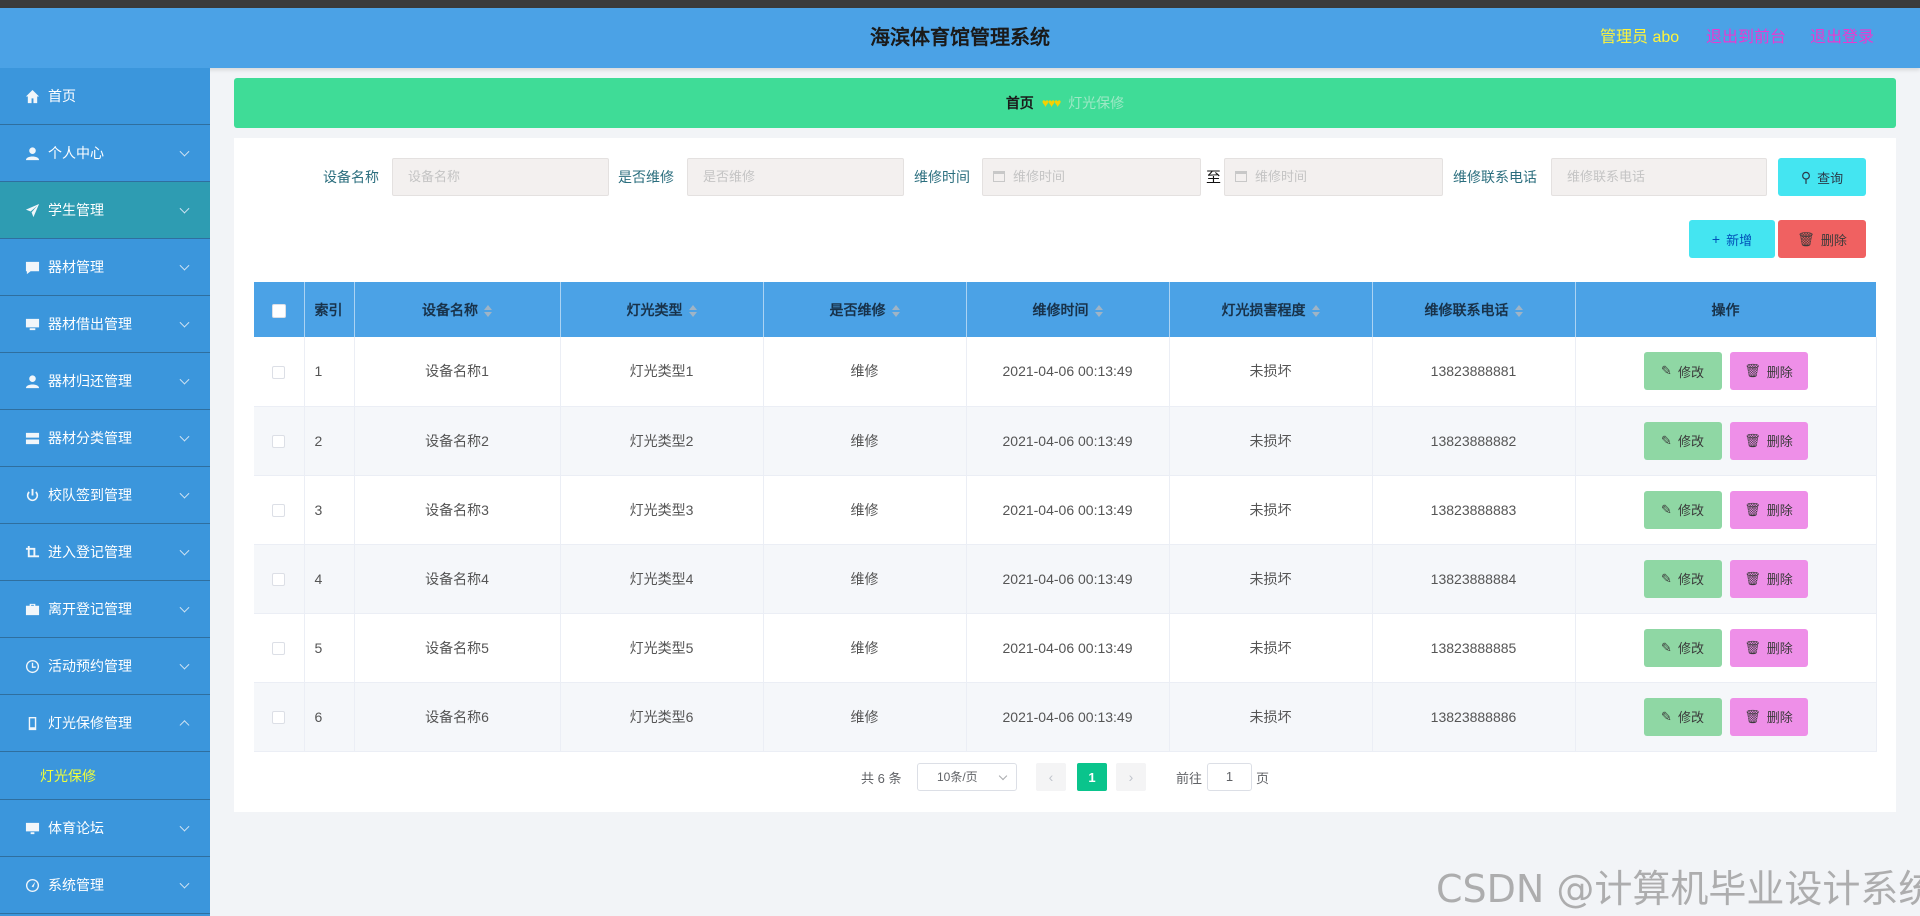  Describe the element at coordinates (76, 210) in the screenshot. I see `sidebar-item-label: 学生管理` at that location.